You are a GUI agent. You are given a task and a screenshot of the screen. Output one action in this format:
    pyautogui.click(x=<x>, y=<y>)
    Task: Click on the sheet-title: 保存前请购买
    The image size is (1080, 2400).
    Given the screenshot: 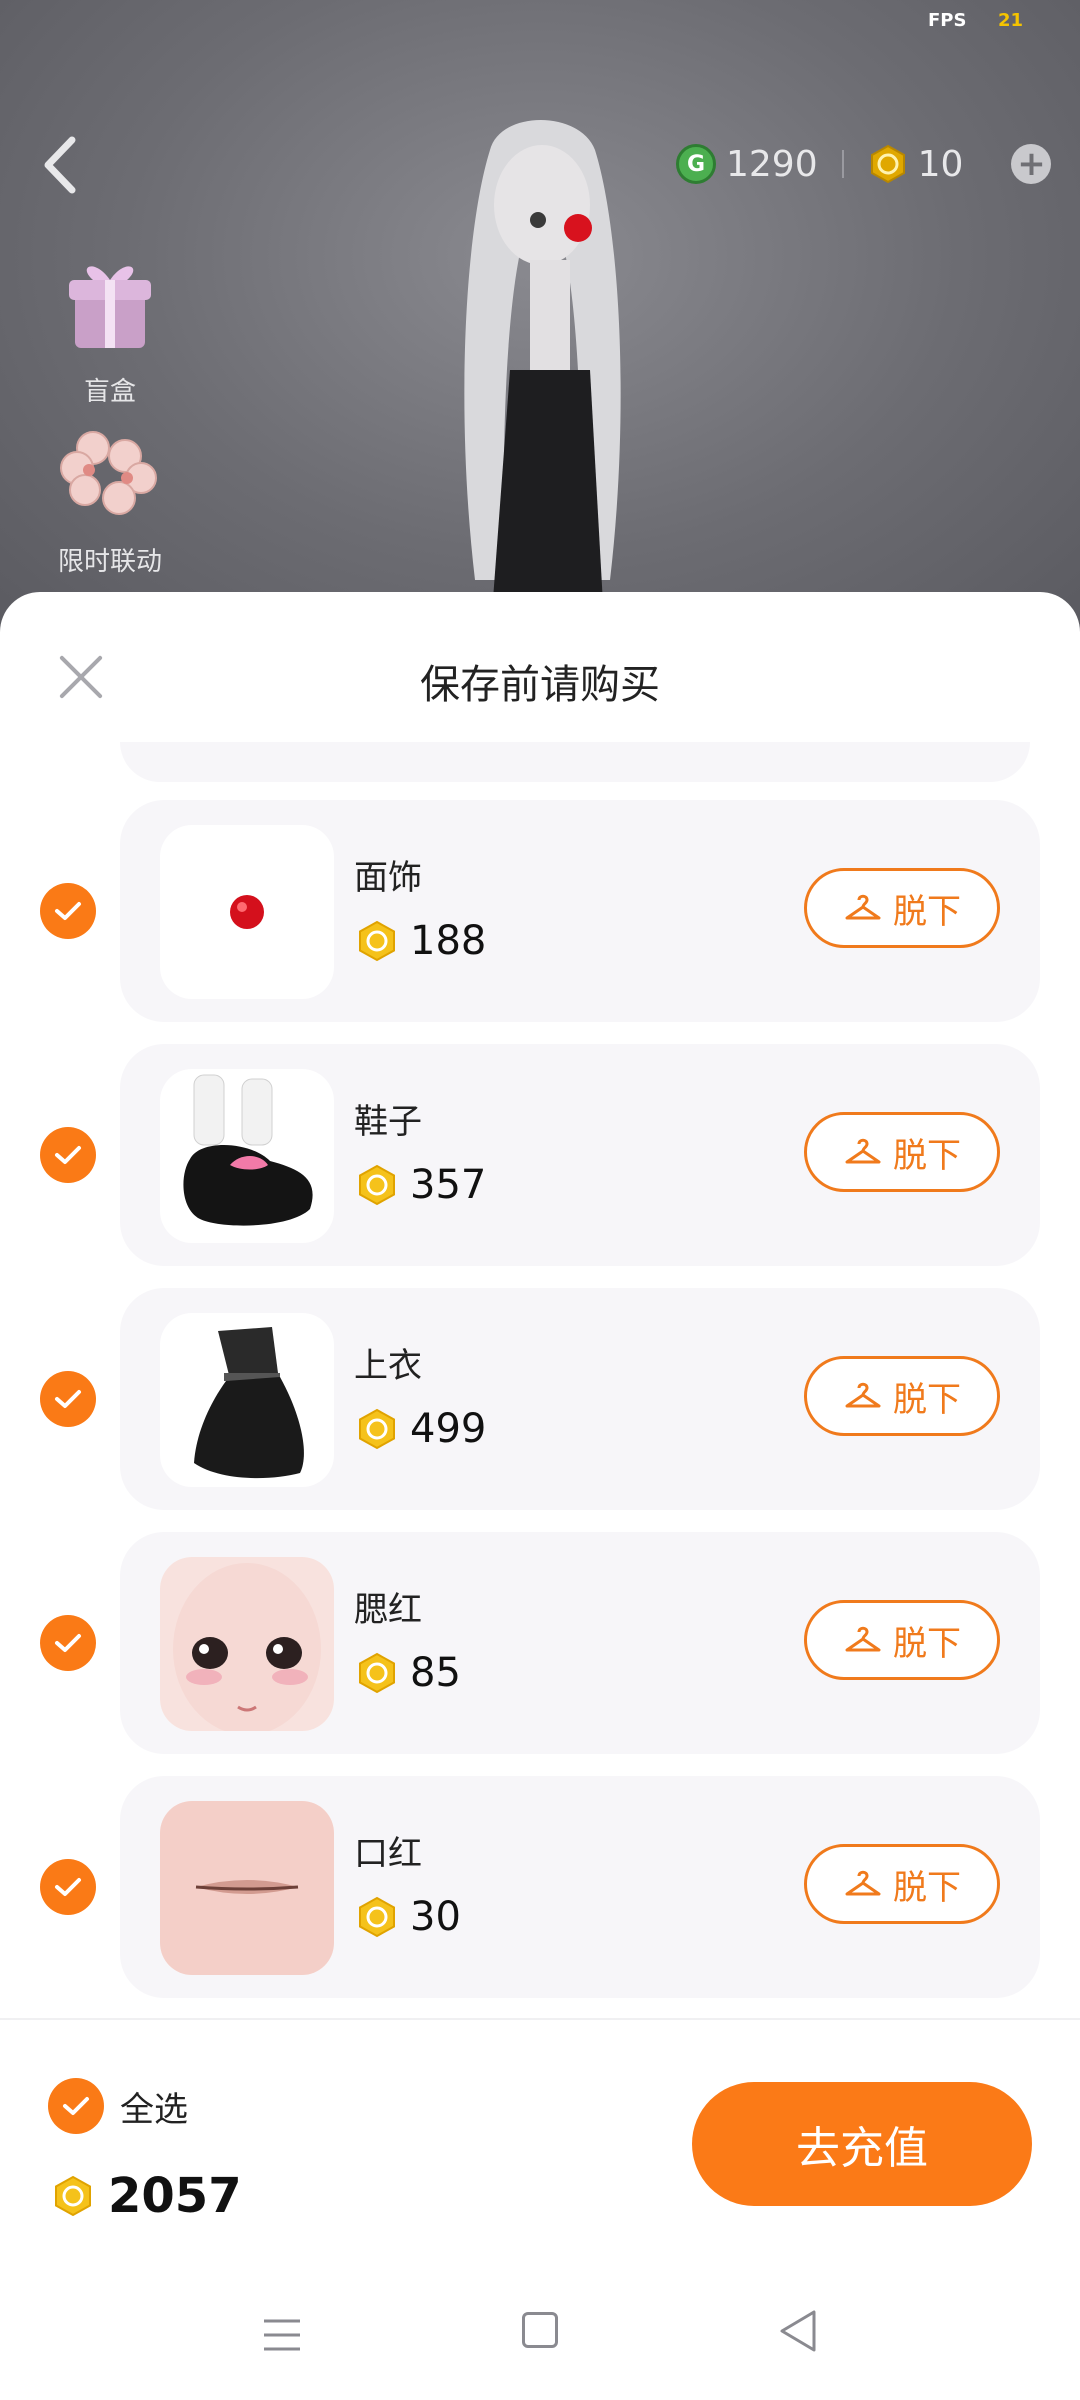 What is the action you would take?
    pyautogui.click(x=540, y=685)
    